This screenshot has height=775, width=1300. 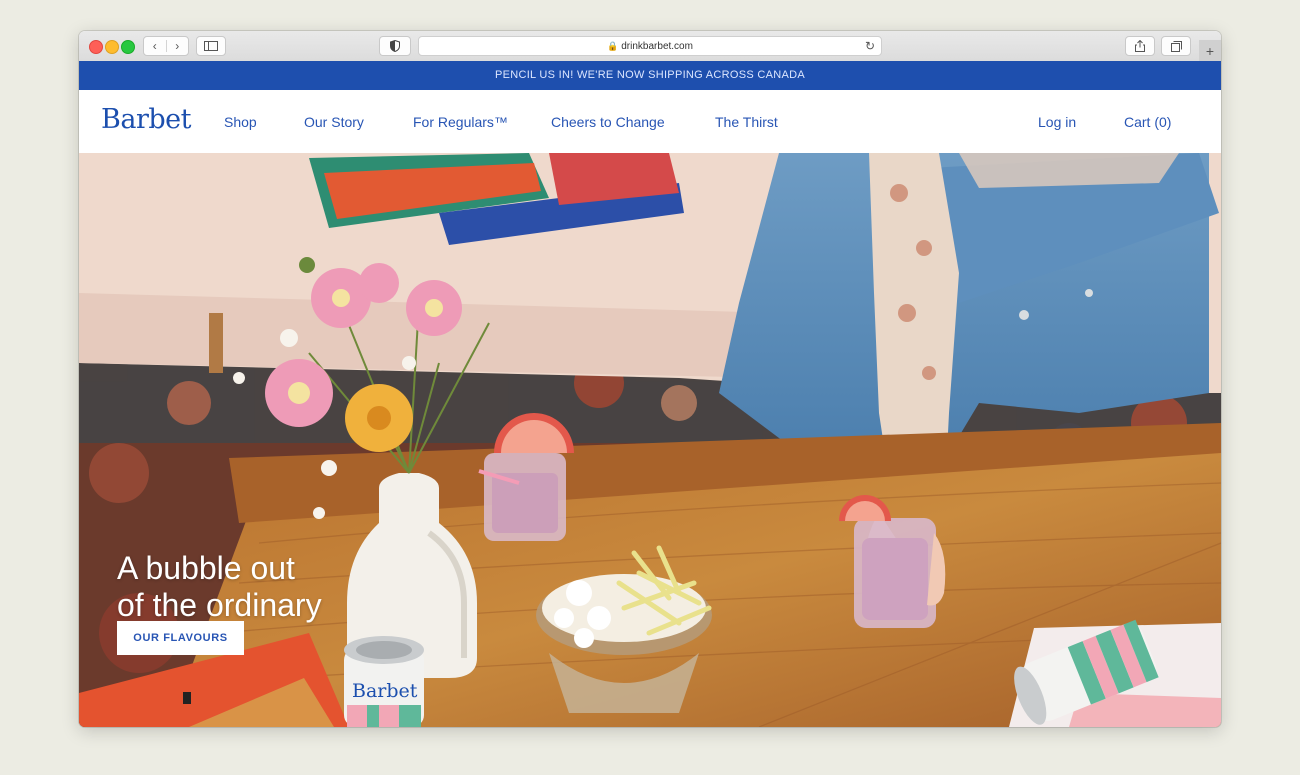 I want to click on sidebar-toggle-button, so click(x=211, y=46).